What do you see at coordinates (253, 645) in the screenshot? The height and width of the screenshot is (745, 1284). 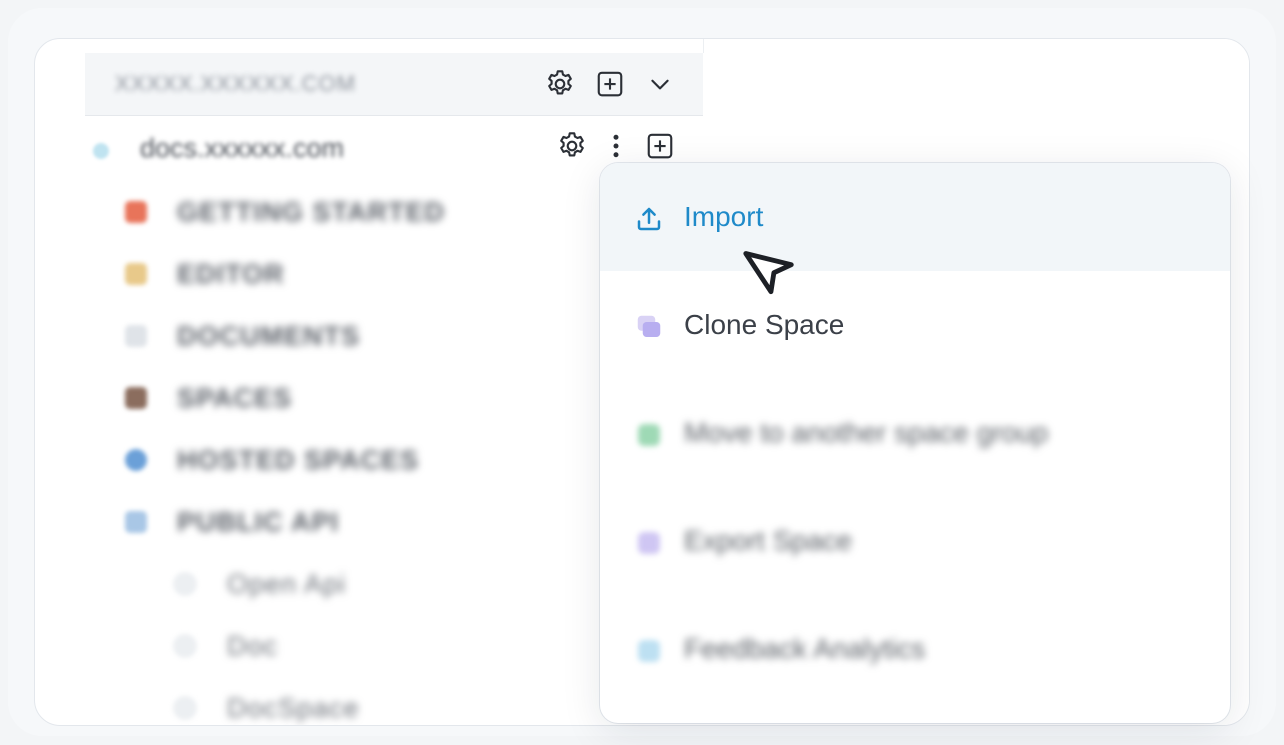 I see `tree-subitem-label: Doc` at bounding box center [253, 645].